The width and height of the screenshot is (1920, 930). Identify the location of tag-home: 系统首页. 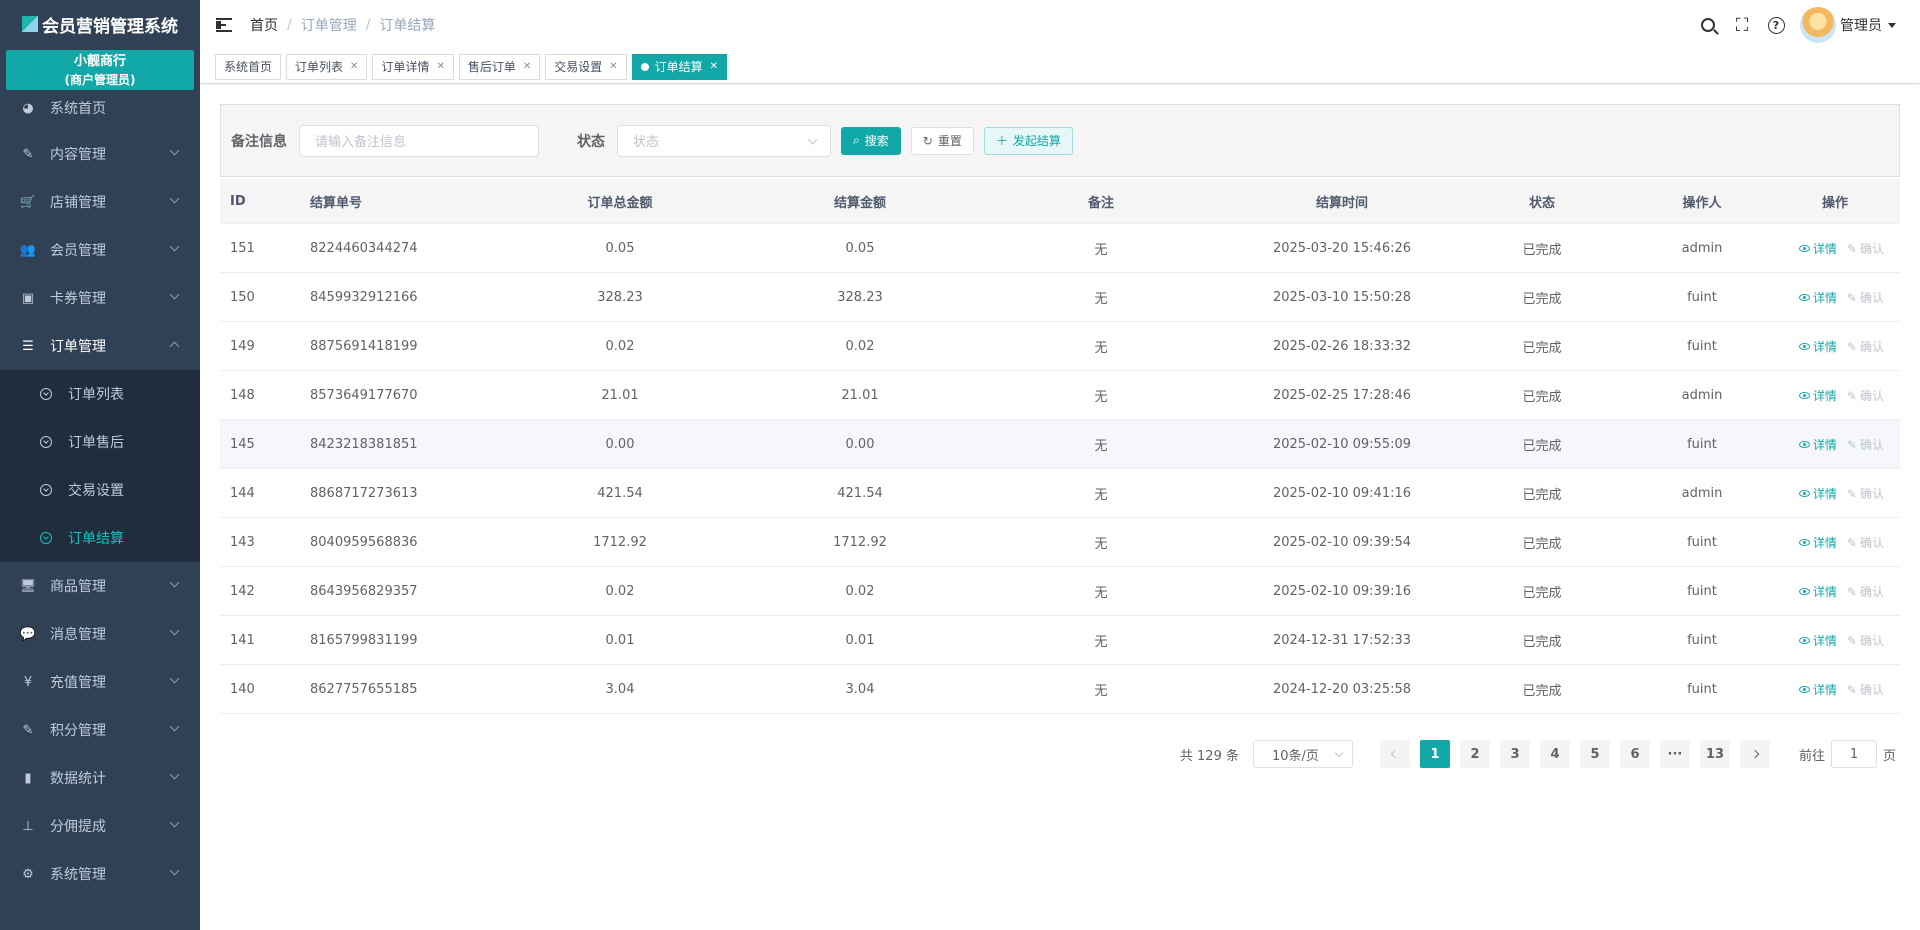
(248, 66).